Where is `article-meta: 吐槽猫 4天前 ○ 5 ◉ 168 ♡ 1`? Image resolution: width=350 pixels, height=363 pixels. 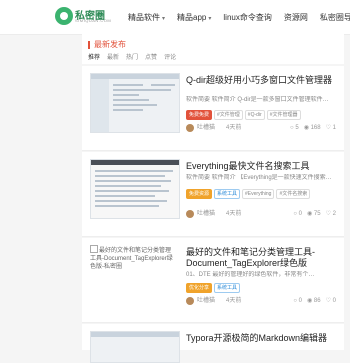
article-meta: 吐槽猫 4天前 ○ 5 ◉ 168 ♡ 1 is located at coordinates (261, 128).